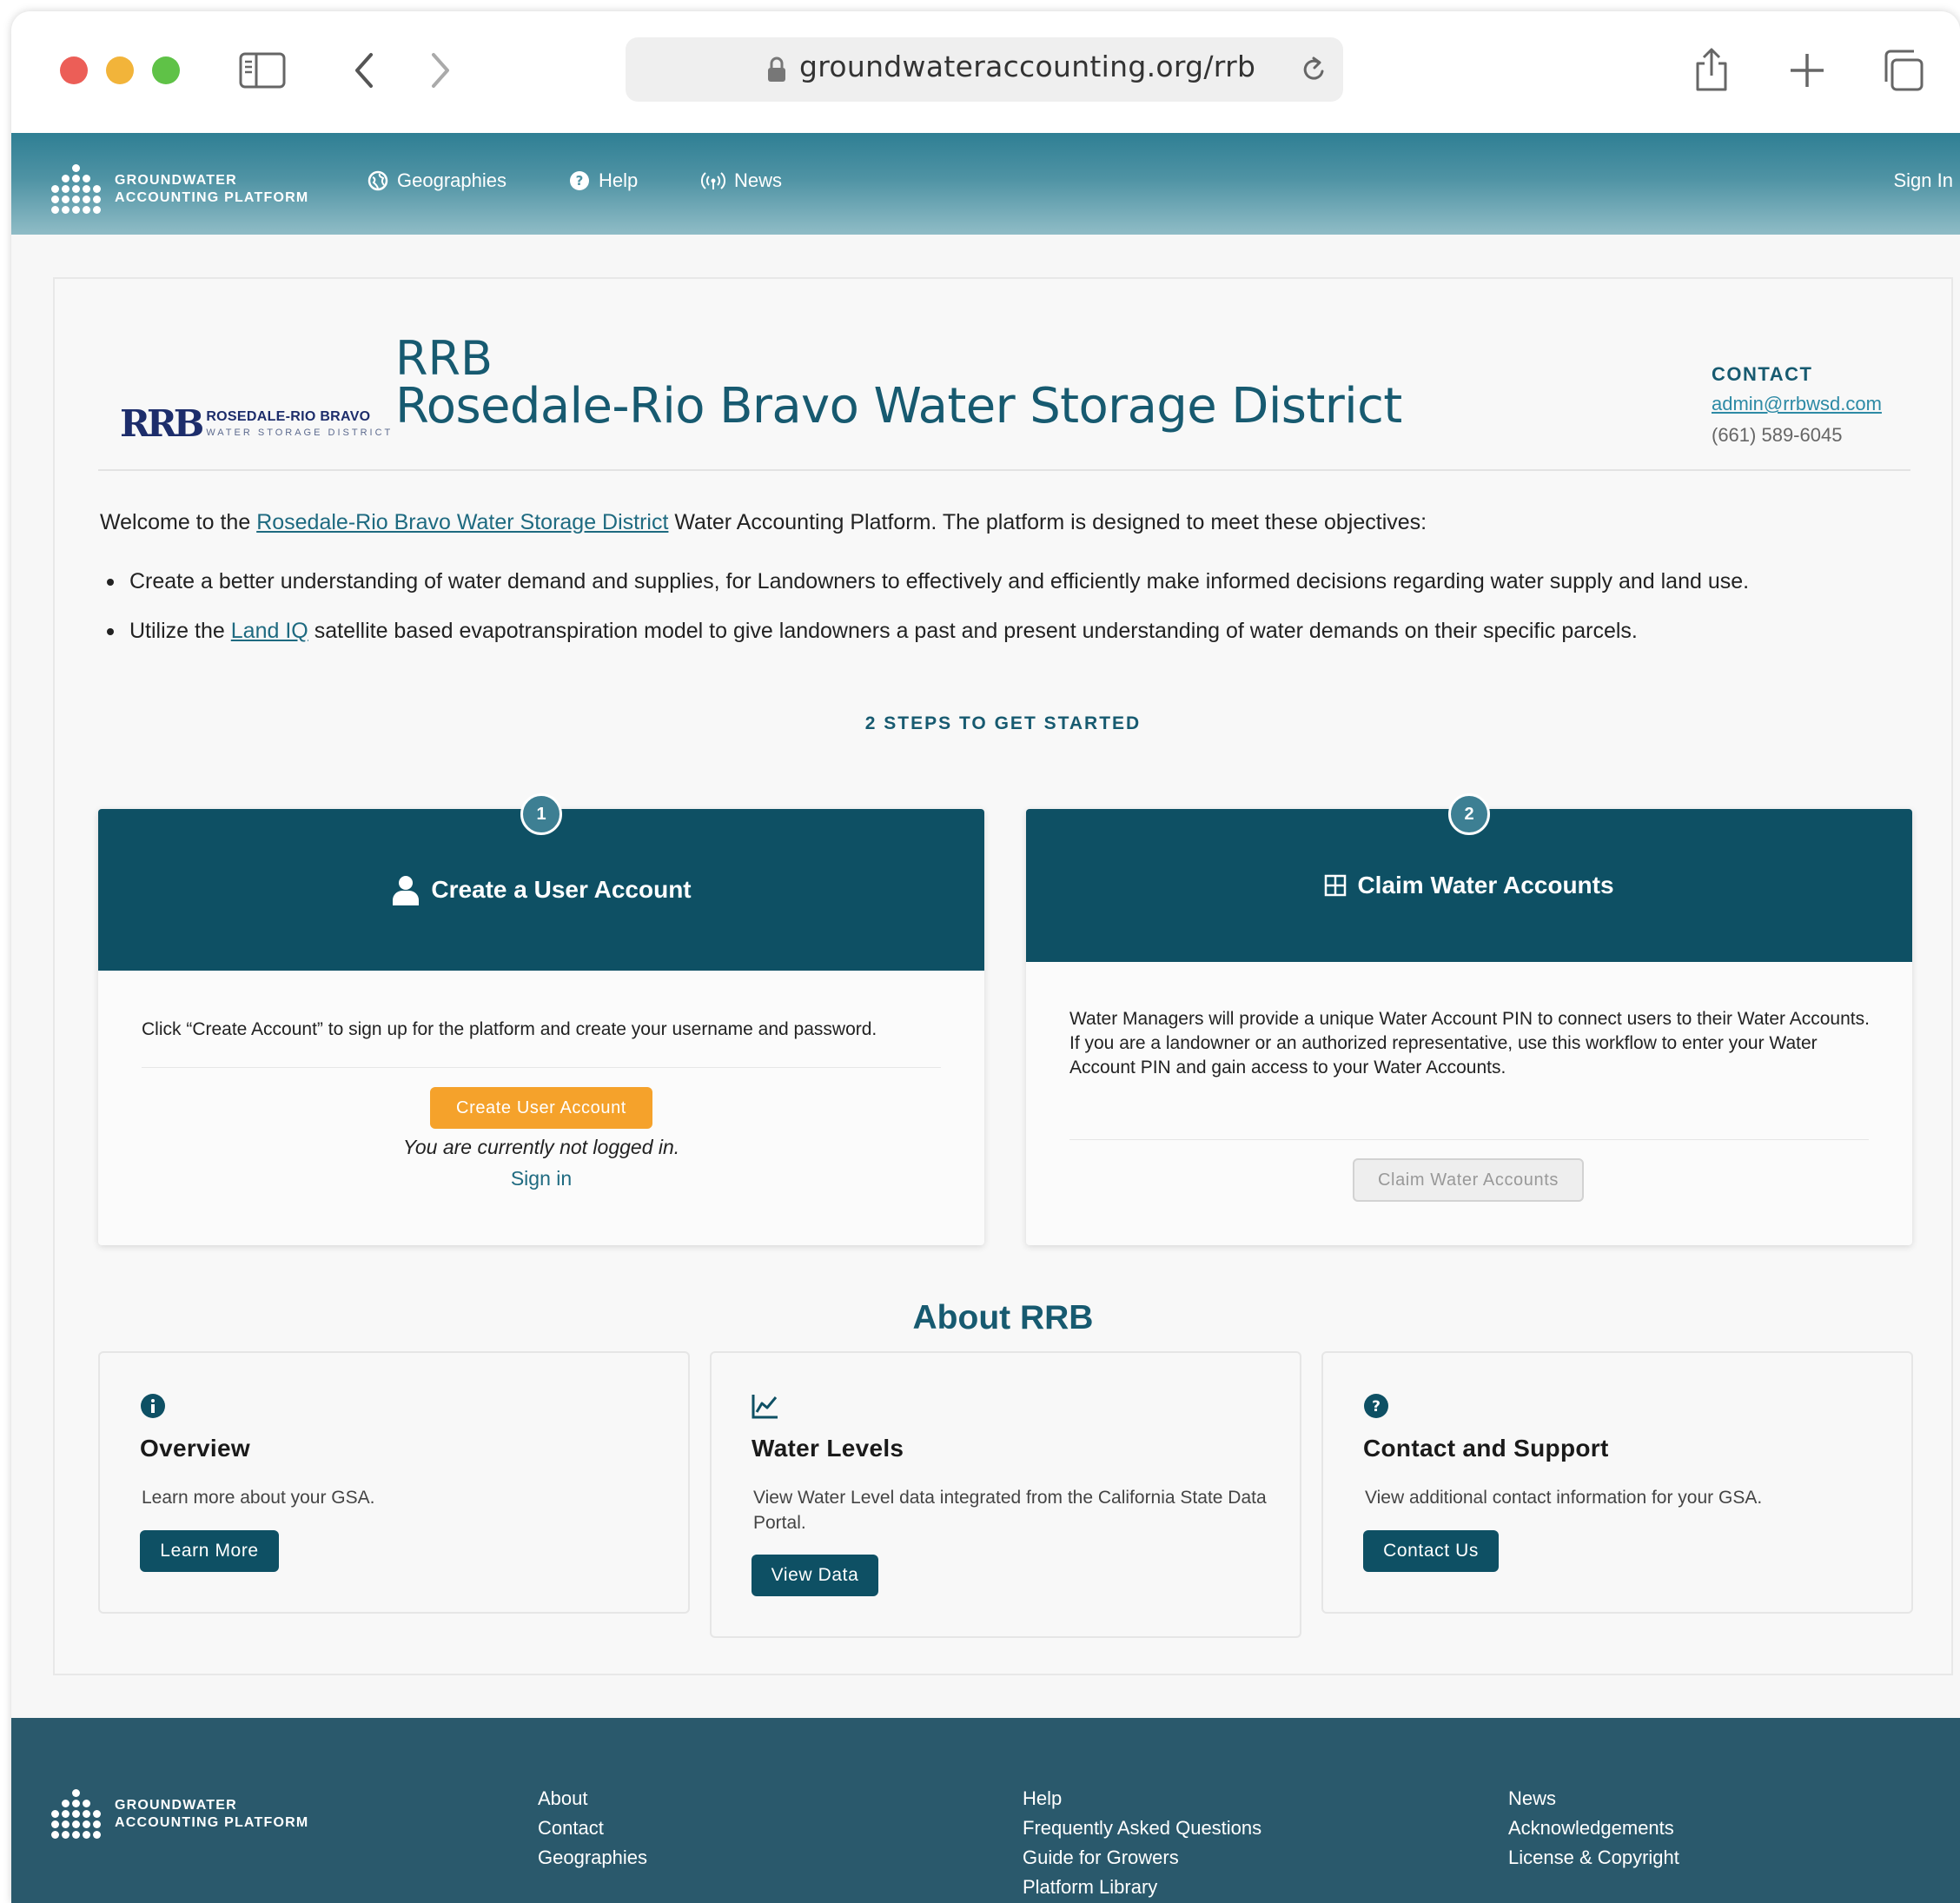 The height and width of the screenshot is (1903, 1960). Describe the element at coordinates (258, 1498) in the screenshot. I see `about-overview-text: Learn more about your GSA.` at that location.